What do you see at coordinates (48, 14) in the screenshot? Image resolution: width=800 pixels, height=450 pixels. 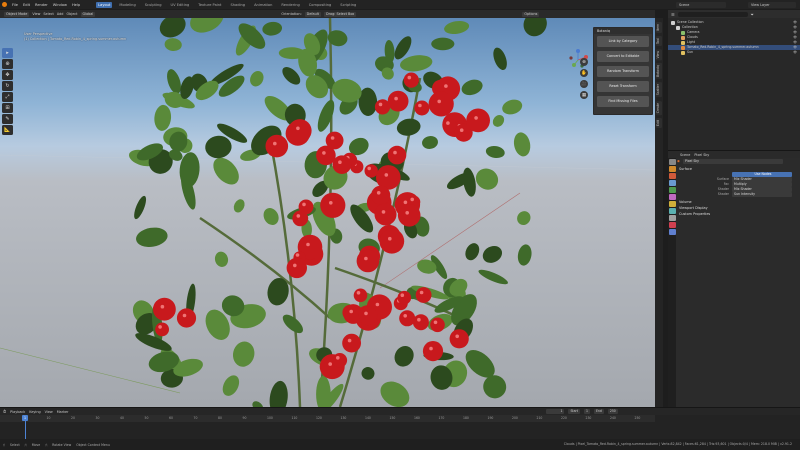 I see `menu-select: Select` at bounding box center [48, 14].